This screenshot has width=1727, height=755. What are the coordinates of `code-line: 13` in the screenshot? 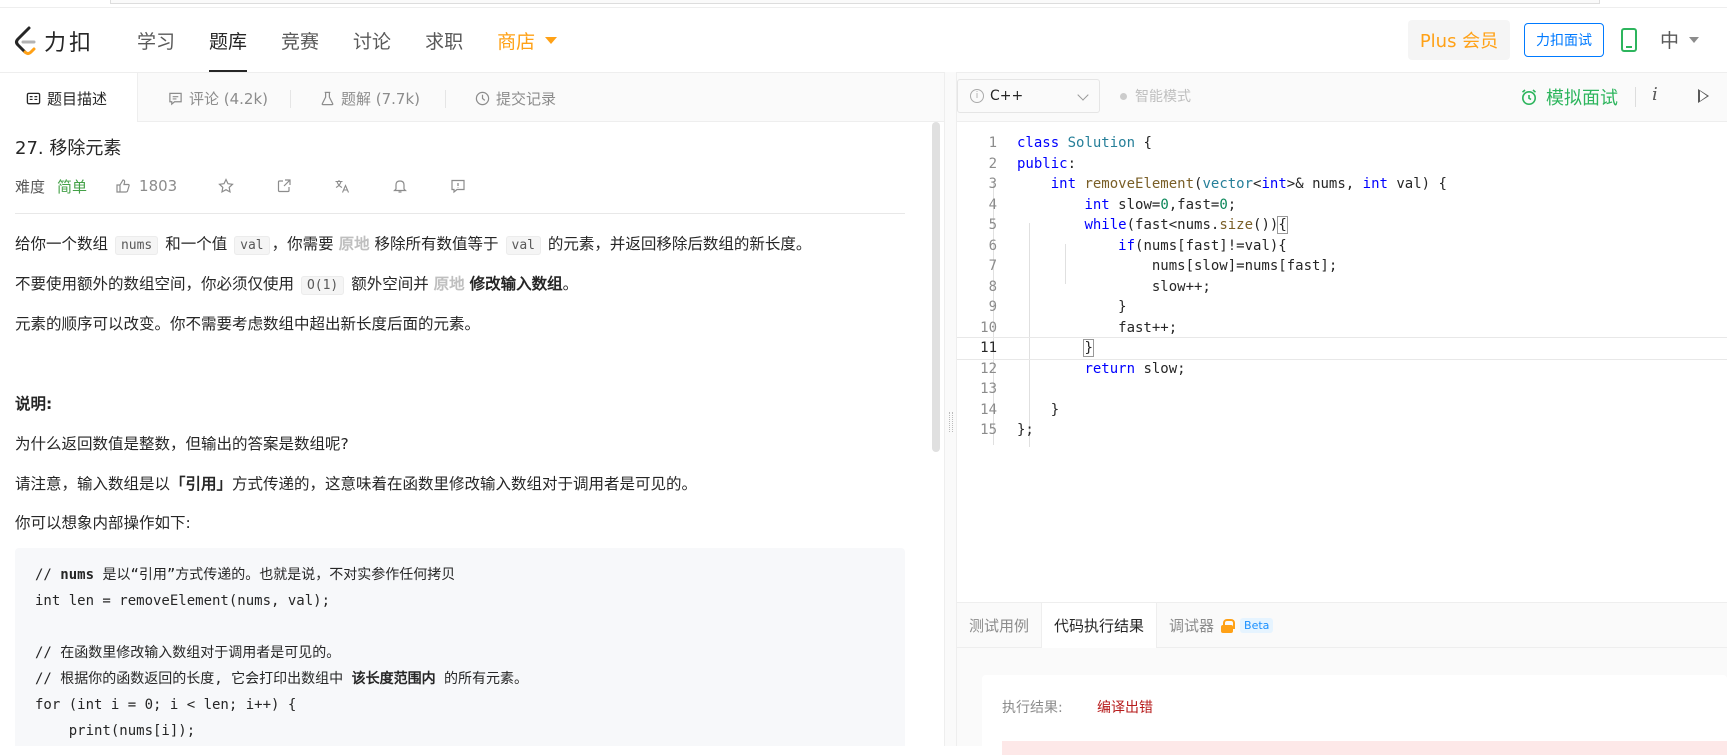 It's located at (988, 389).